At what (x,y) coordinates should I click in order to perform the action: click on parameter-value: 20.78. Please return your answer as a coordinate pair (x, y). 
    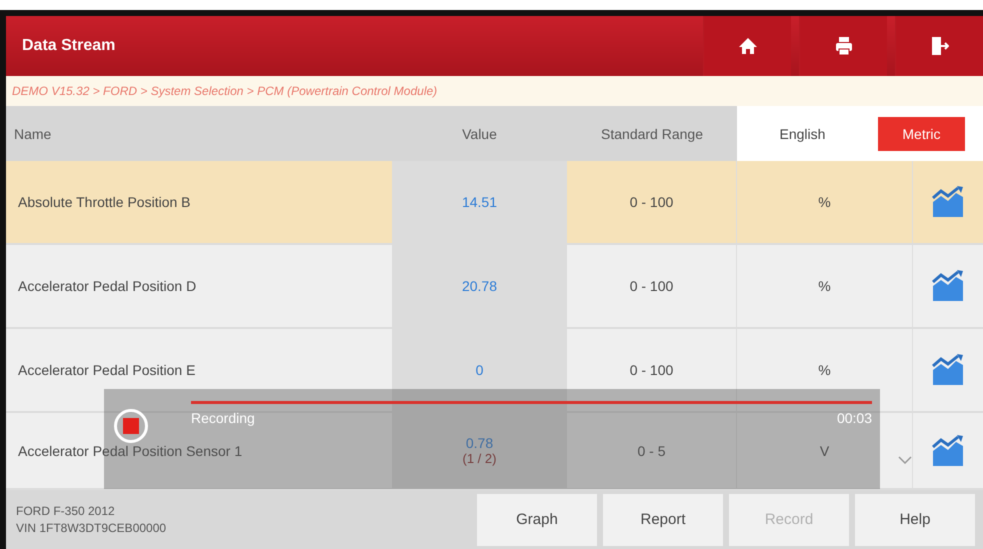
    Looking at the image, I should click on (480, 286).